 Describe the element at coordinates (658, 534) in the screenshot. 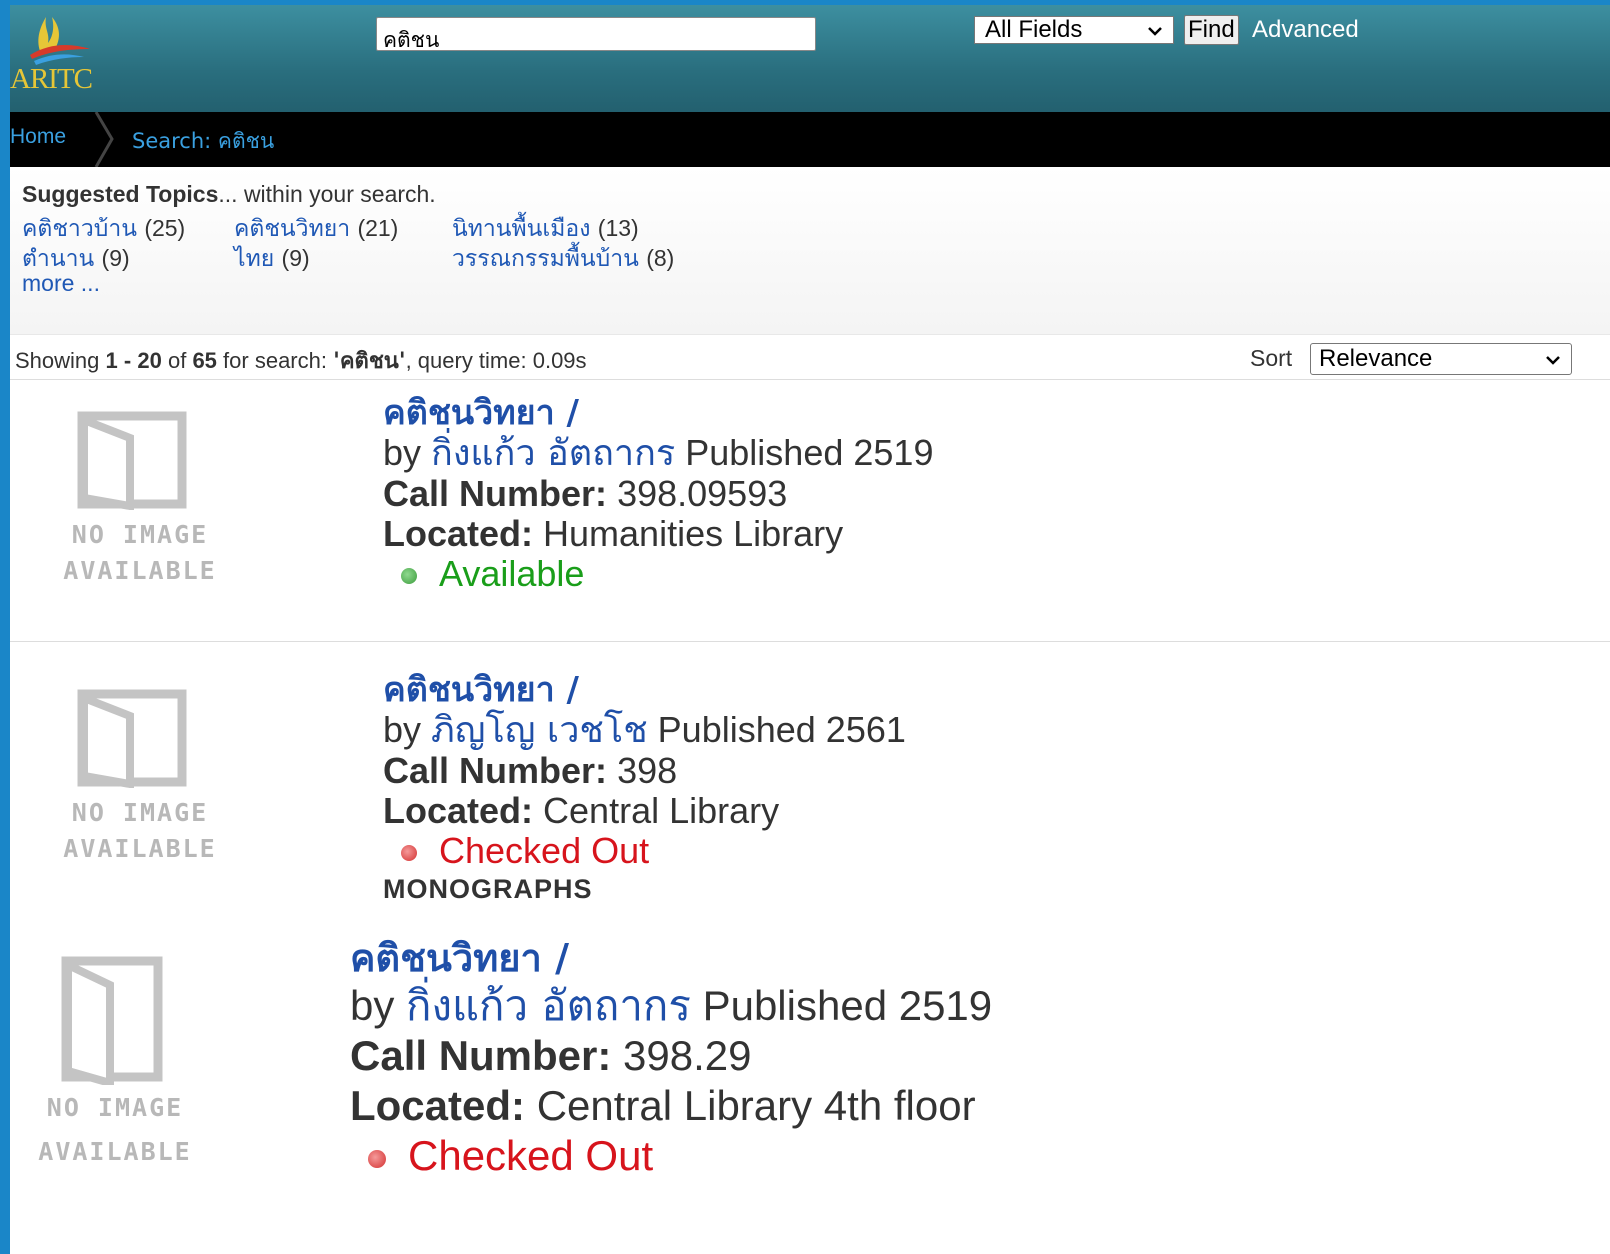

I see `result-location: Located: Humanities Library` at that location.